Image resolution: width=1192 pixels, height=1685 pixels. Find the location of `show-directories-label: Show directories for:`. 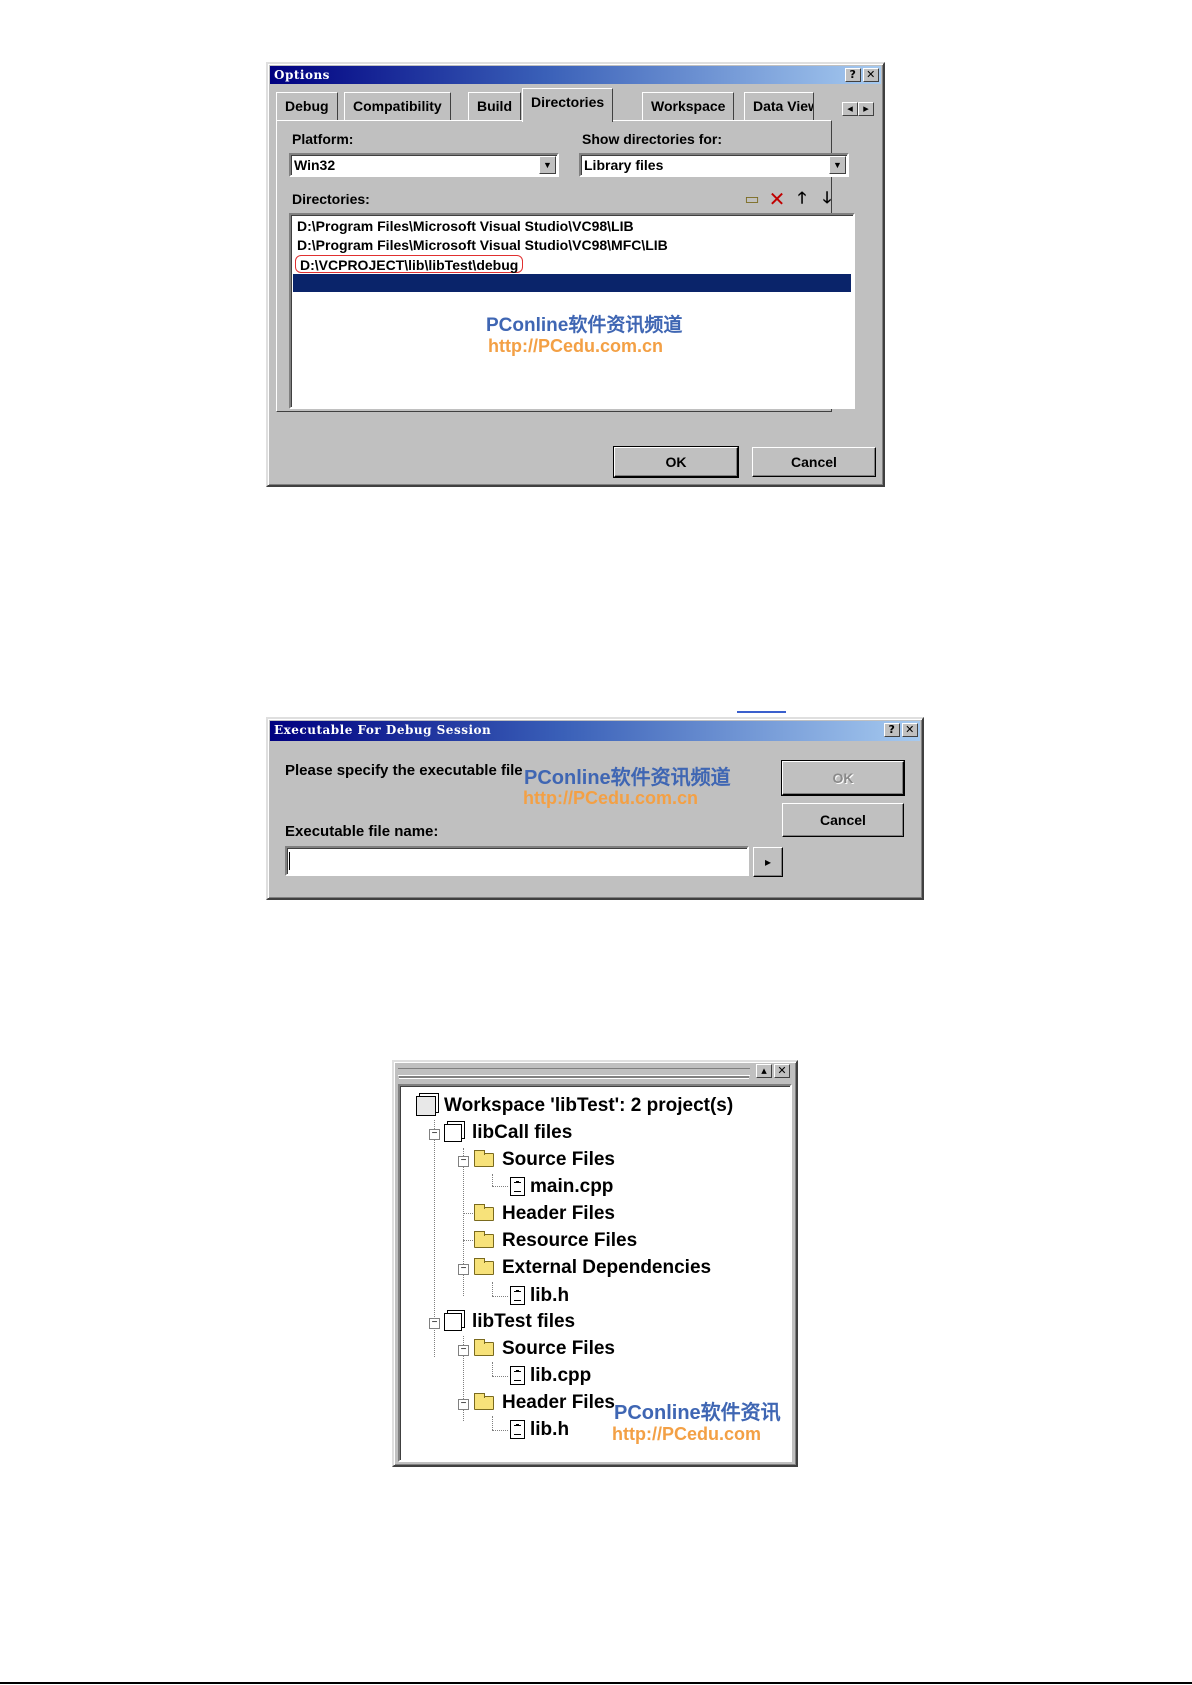

show-directories-label: Show directories for: is located at coordinates (652, 139).